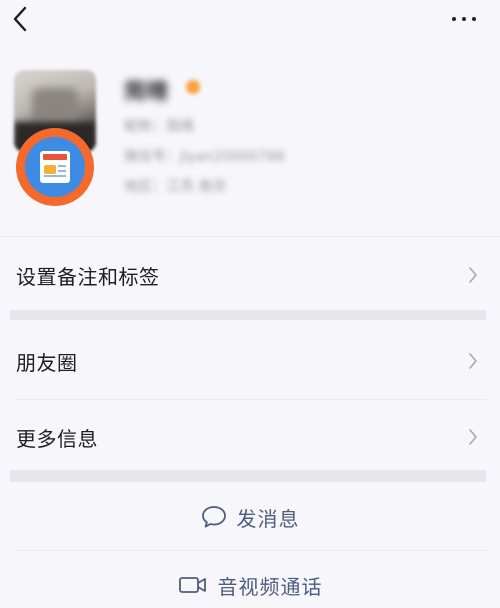 The height and width of the screenshot is (608, 500). Describe the element at coordinates (159, 127) in the screenshot. I see `nickname-text: 昵称：简晴` at that location.